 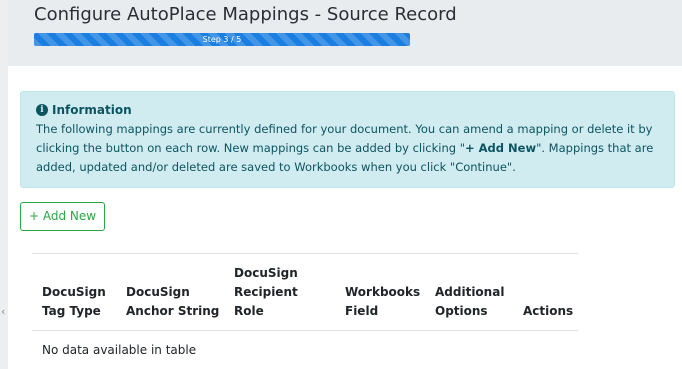 What do you see at coordinates (501, 148) in the screenshot?
I see `info-text-add-new: + Add New` at bounding box center [501, 148].